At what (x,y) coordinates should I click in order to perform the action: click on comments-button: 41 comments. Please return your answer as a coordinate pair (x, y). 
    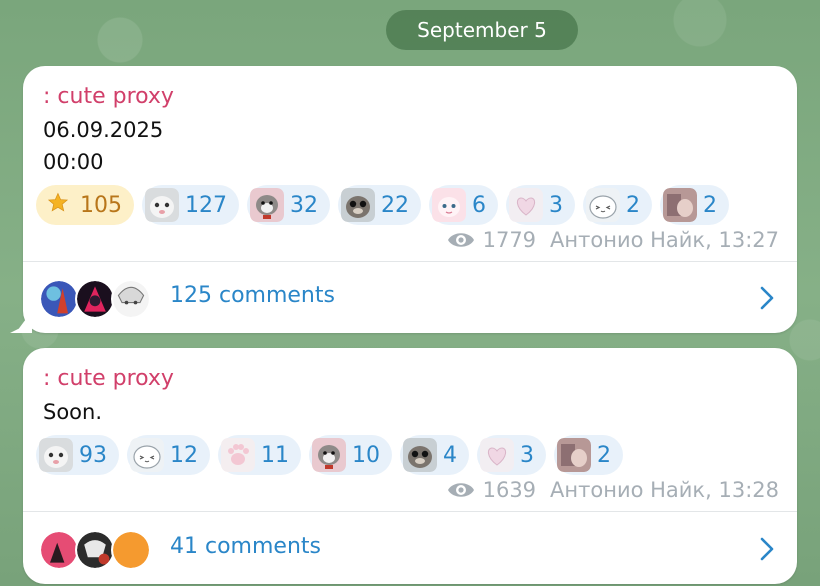
    Looking at the image, I should click on (410, 549).